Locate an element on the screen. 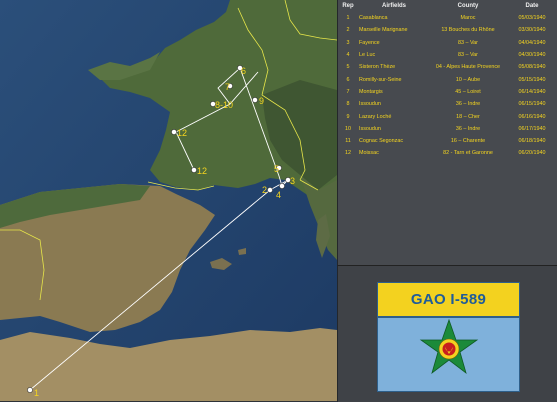 The width and height of the screenshot is (557, 402). table-header-row: Rep Airfields County Date is located at coordinates (447, 6).